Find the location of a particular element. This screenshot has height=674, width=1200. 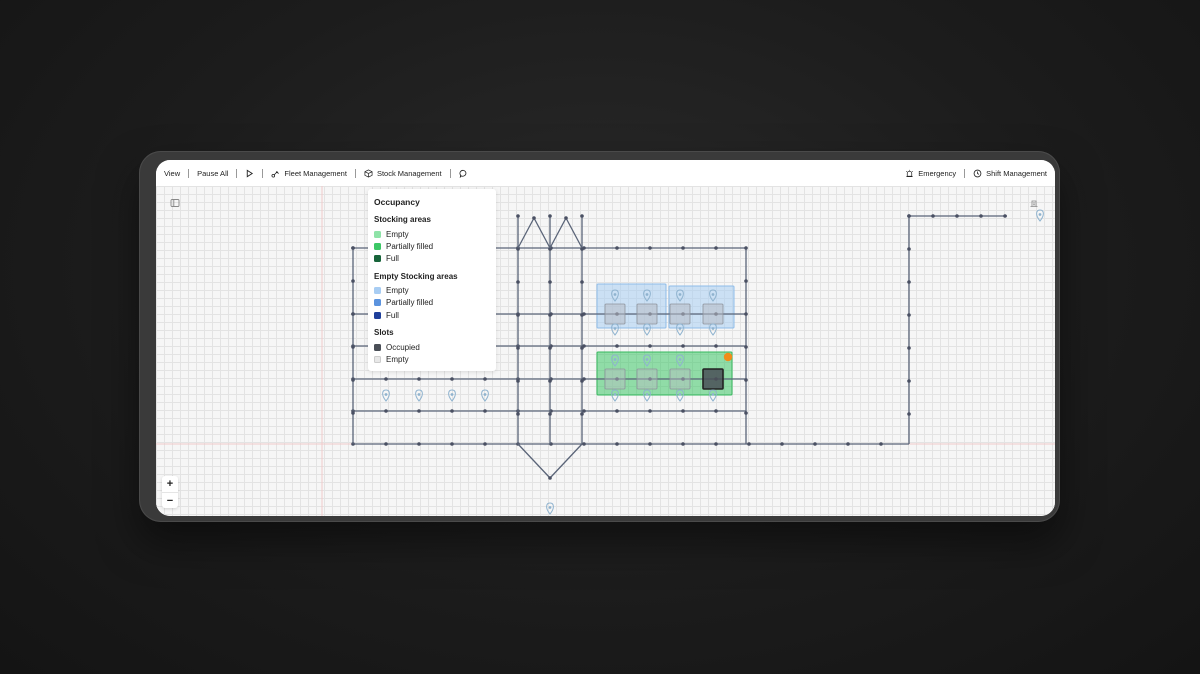

zoom-out-button: − is located at coordinates (170, 501).